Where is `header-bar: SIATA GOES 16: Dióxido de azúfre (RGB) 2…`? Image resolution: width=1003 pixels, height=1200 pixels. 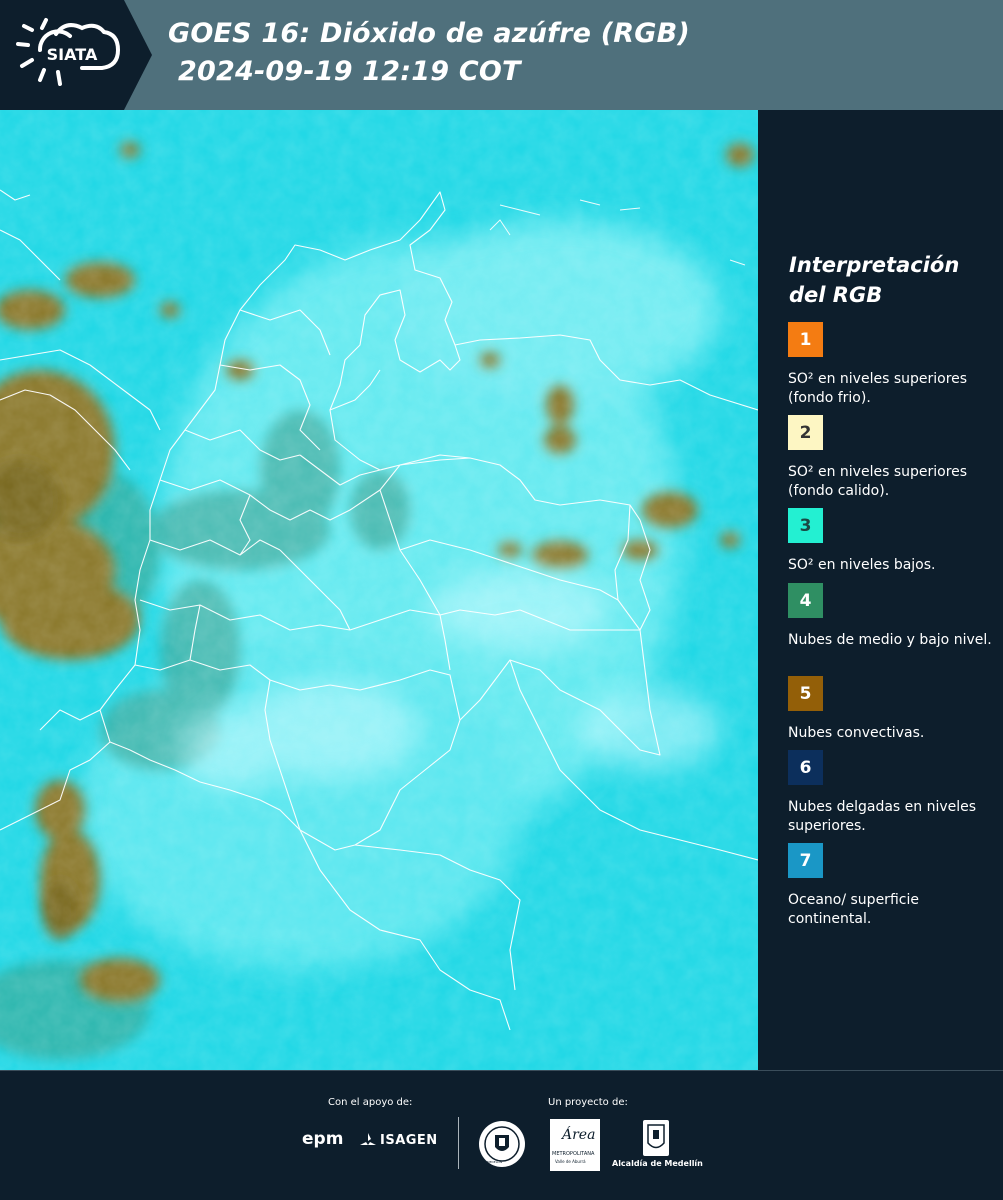
header-bar: SIATA GOES 16: Dióxido de azúfre (RGB) 2… is located at coordinates (501, 55).